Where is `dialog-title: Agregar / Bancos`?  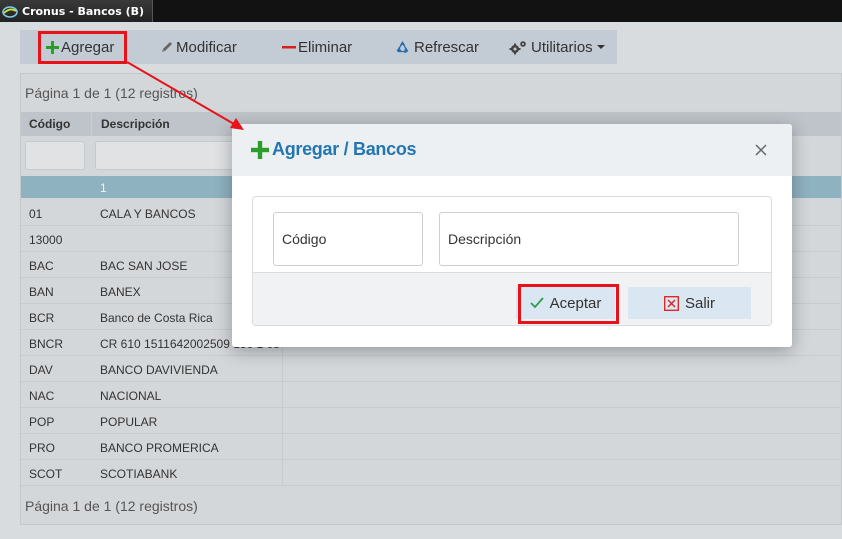
dialog-title: Agregar / Bancos is located at coordinates (344, 149).